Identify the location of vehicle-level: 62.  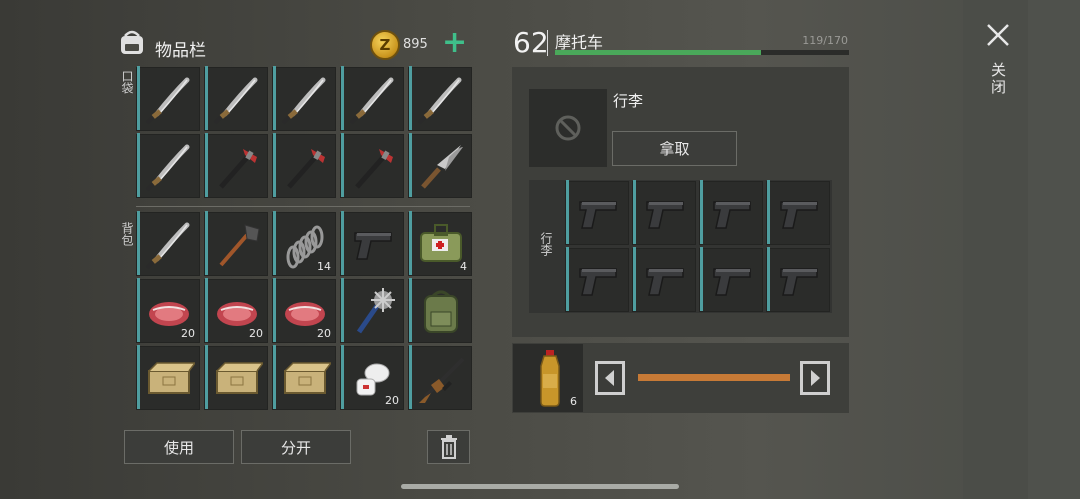
(531, 42).